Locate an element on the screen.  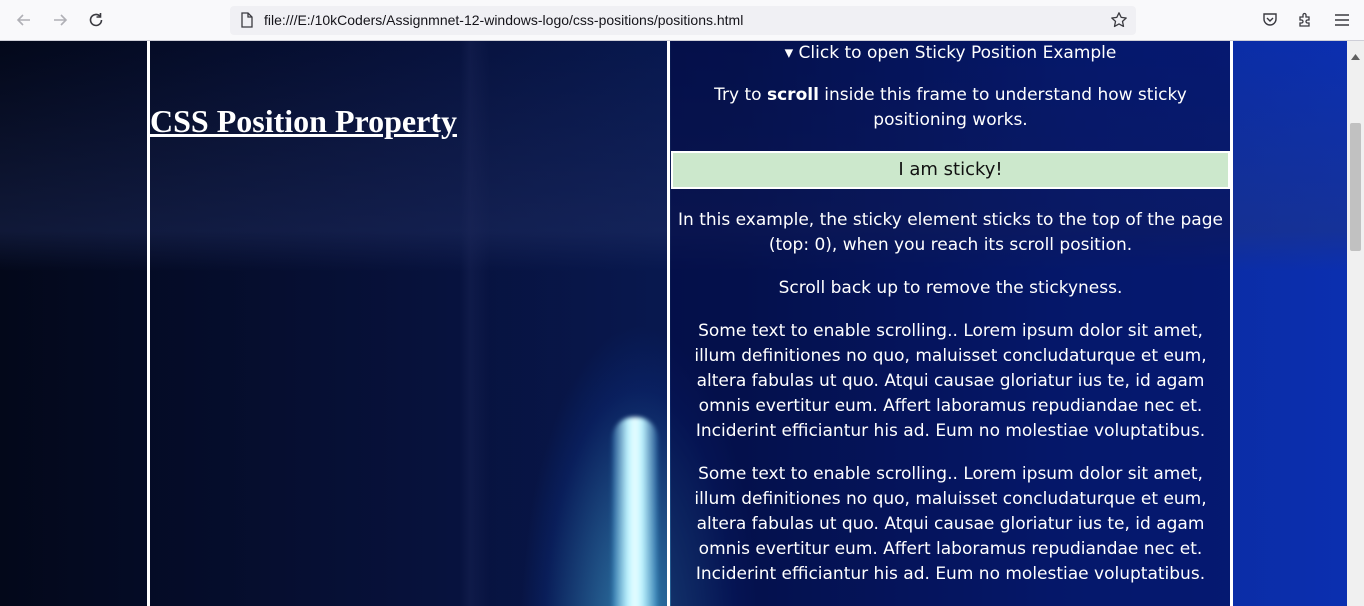
light-beam-decoration is located at coordinates (635, 511).